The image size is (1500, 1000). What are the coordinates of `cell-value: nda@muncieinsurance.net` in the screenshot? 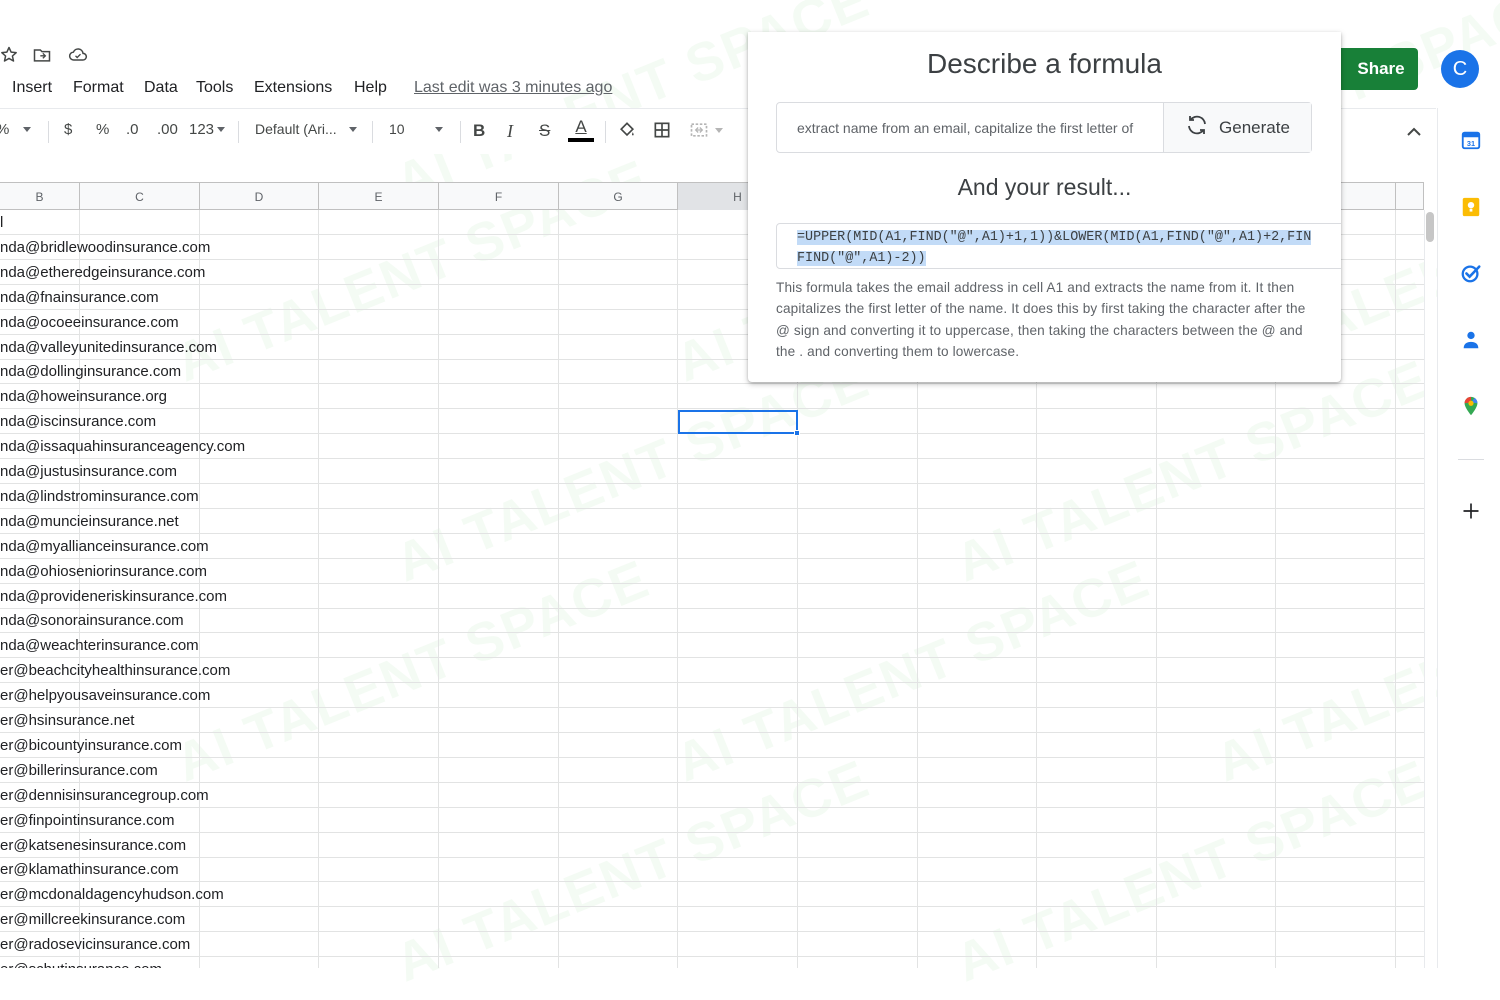 It's located at (89, 521).